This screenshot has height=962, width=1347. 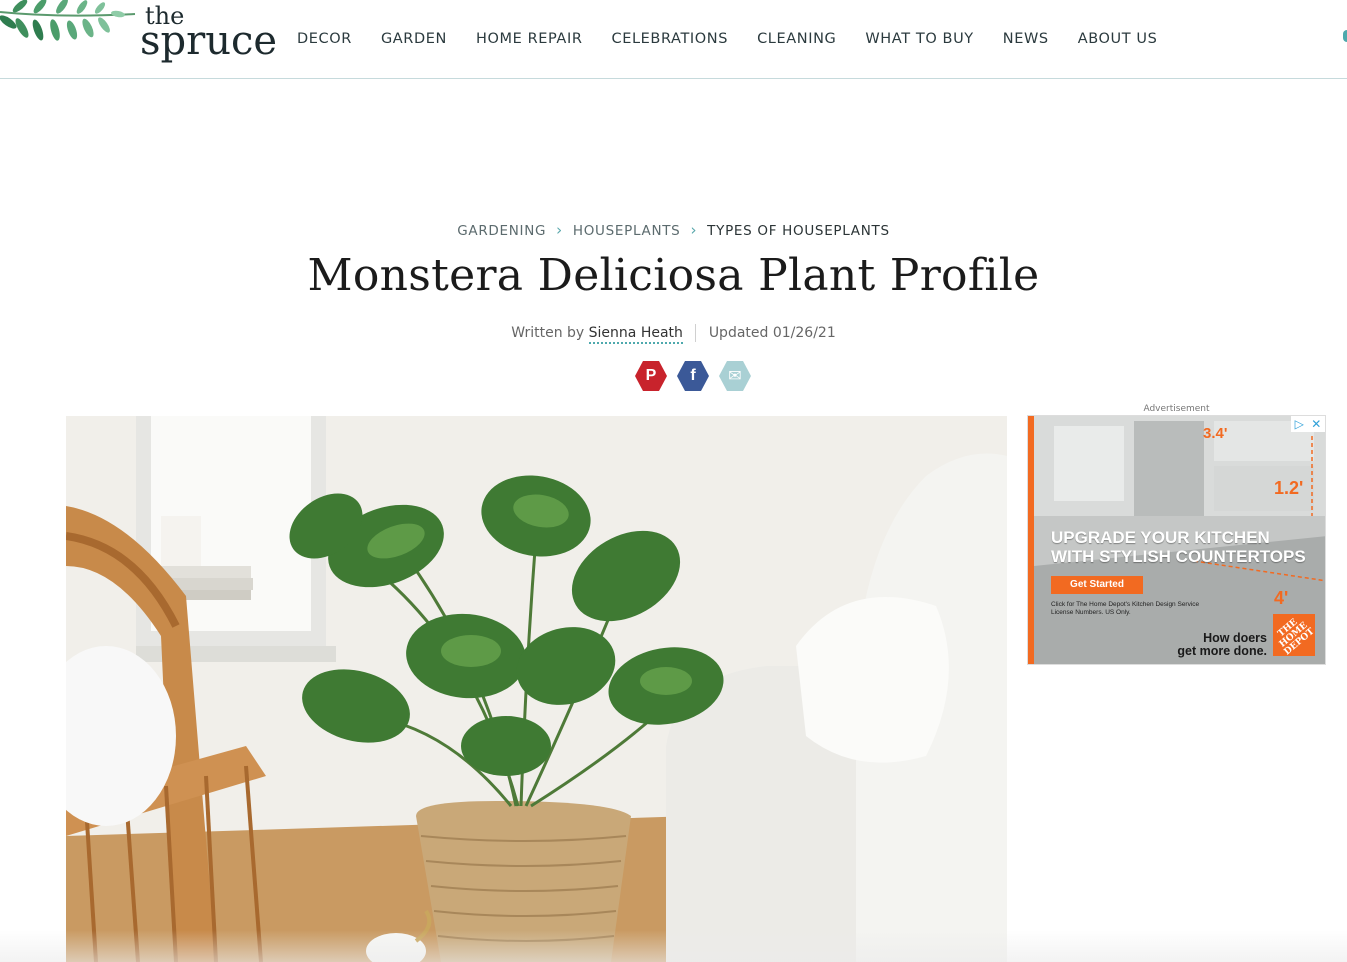 I want to click on ad-dimension-3: 4', so click(x=1281, y=598).